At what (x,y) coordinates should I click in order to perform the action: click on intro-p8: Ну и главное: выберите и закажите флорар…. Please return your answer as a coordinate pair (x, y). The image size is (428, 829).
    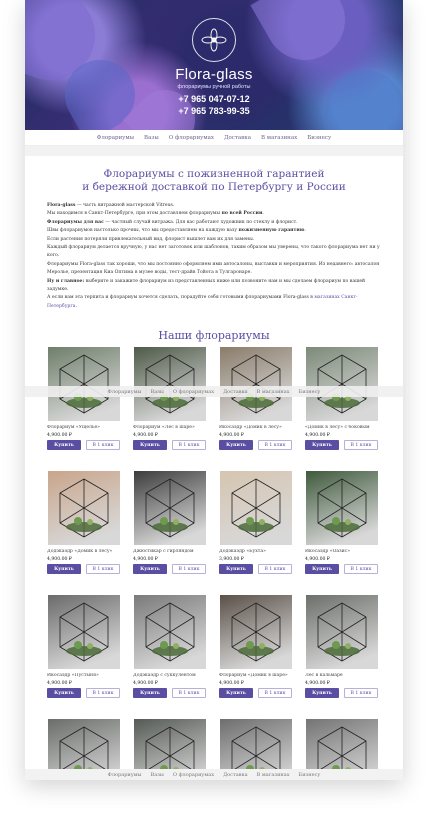
    Looking at the image, I should click on (206, 285).